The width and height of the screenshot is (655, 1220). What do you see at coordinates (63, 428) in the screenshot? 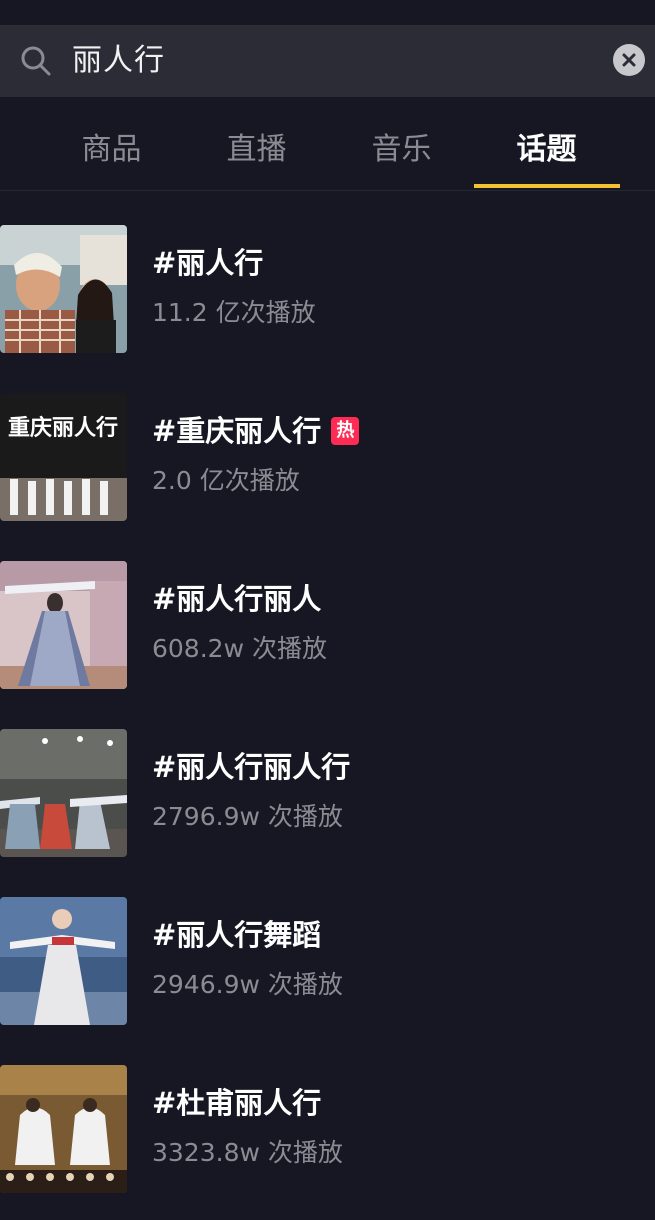
I see `thumbnail-overlay-text: 重庆丽人行` at bounding box center [63, 428].